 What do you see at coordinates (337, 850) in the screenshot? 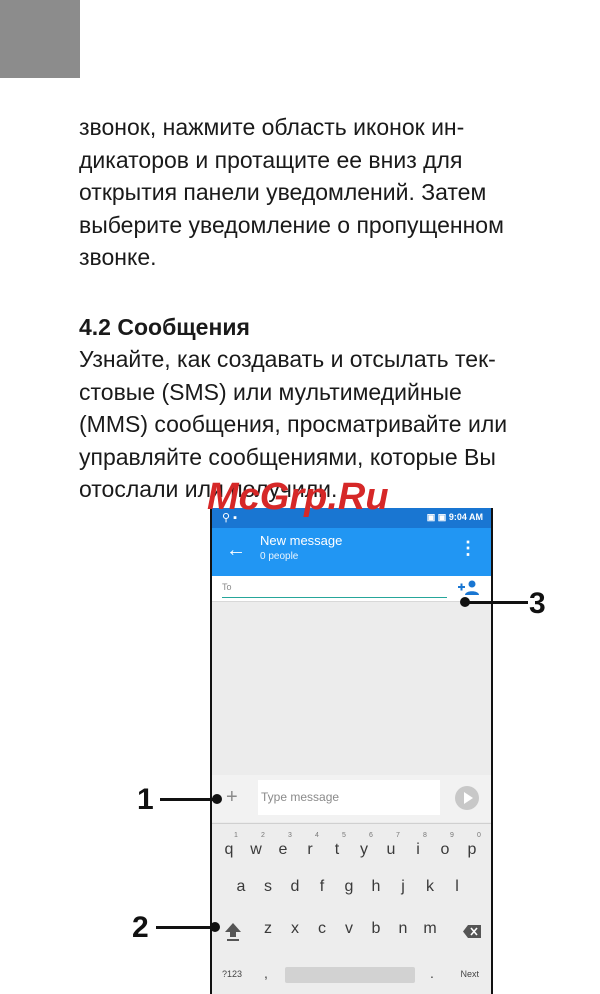
I see `key-t: t` at bounding box center [337, 850].